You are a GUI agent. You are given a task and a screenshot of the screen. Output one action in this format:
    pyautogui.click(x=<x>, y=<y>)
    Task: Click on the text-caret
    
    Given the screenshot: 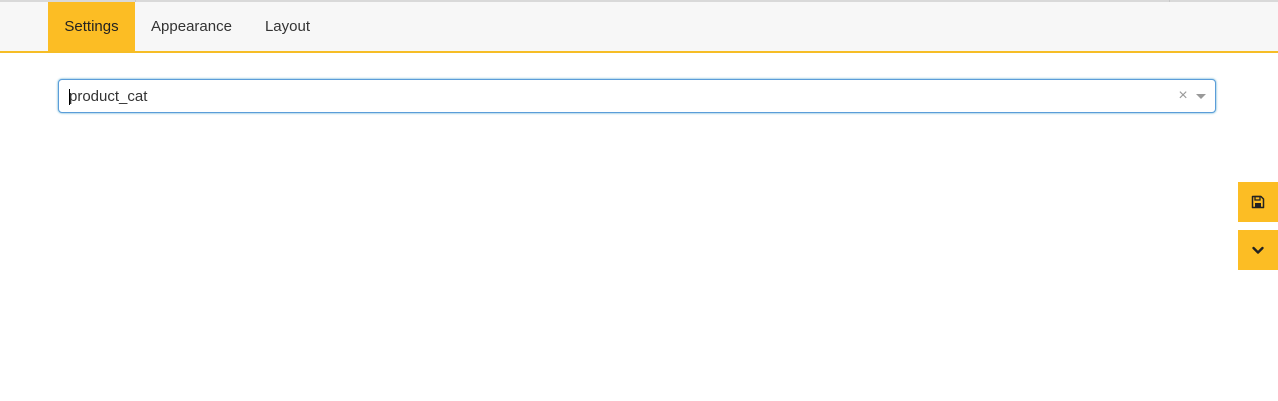 What is the action you would take?
    pyautogui.click(x=69, y=97)
    